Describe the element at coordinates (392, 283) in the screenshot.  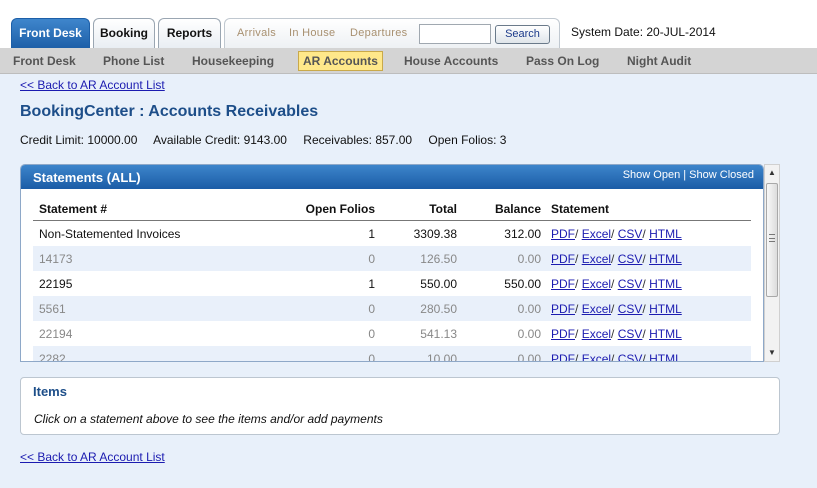
I see `table-row: 22195 1 550.00 550.00 PDF/ Excel/ CSV/ HTML` at that location.